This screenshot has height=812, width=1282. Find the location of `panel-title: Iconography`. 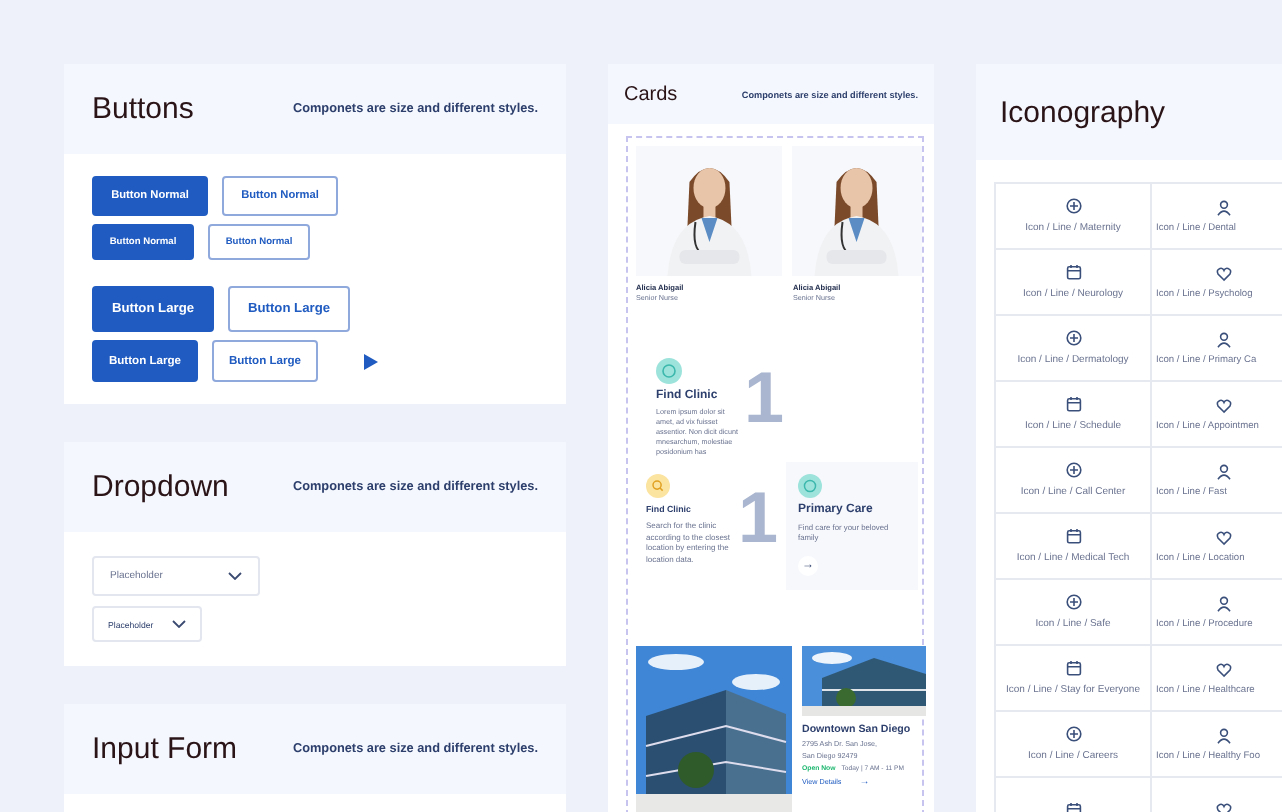

panel-title: Iconography is located at coordinates (1083, 112).